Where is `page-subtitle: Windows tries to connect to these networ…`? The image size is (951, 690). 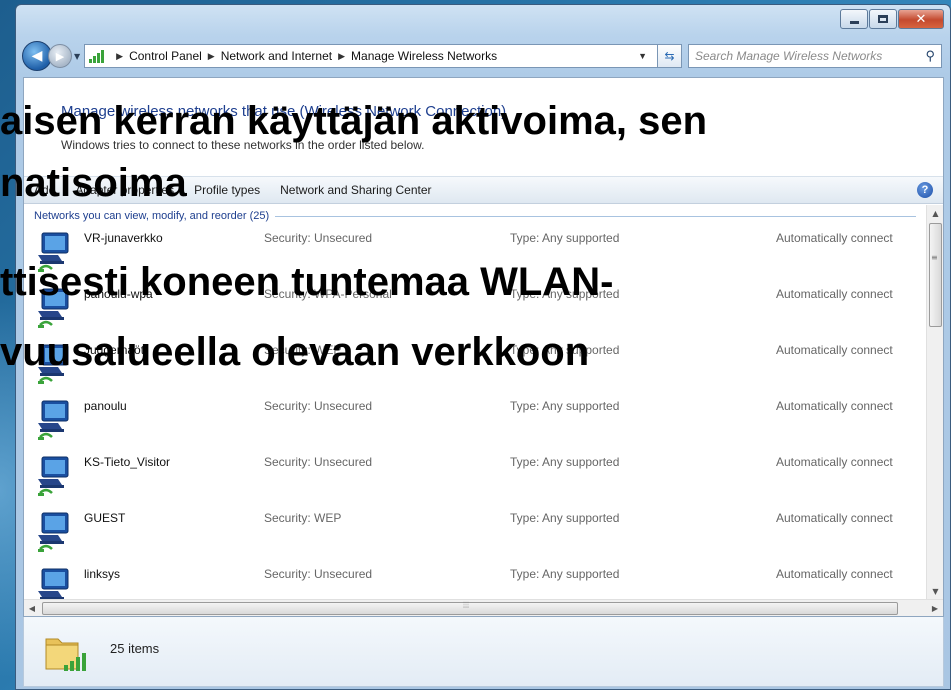
page-subtitle: Windows tries to connect to these networ… is located at coordinates (243, 145).